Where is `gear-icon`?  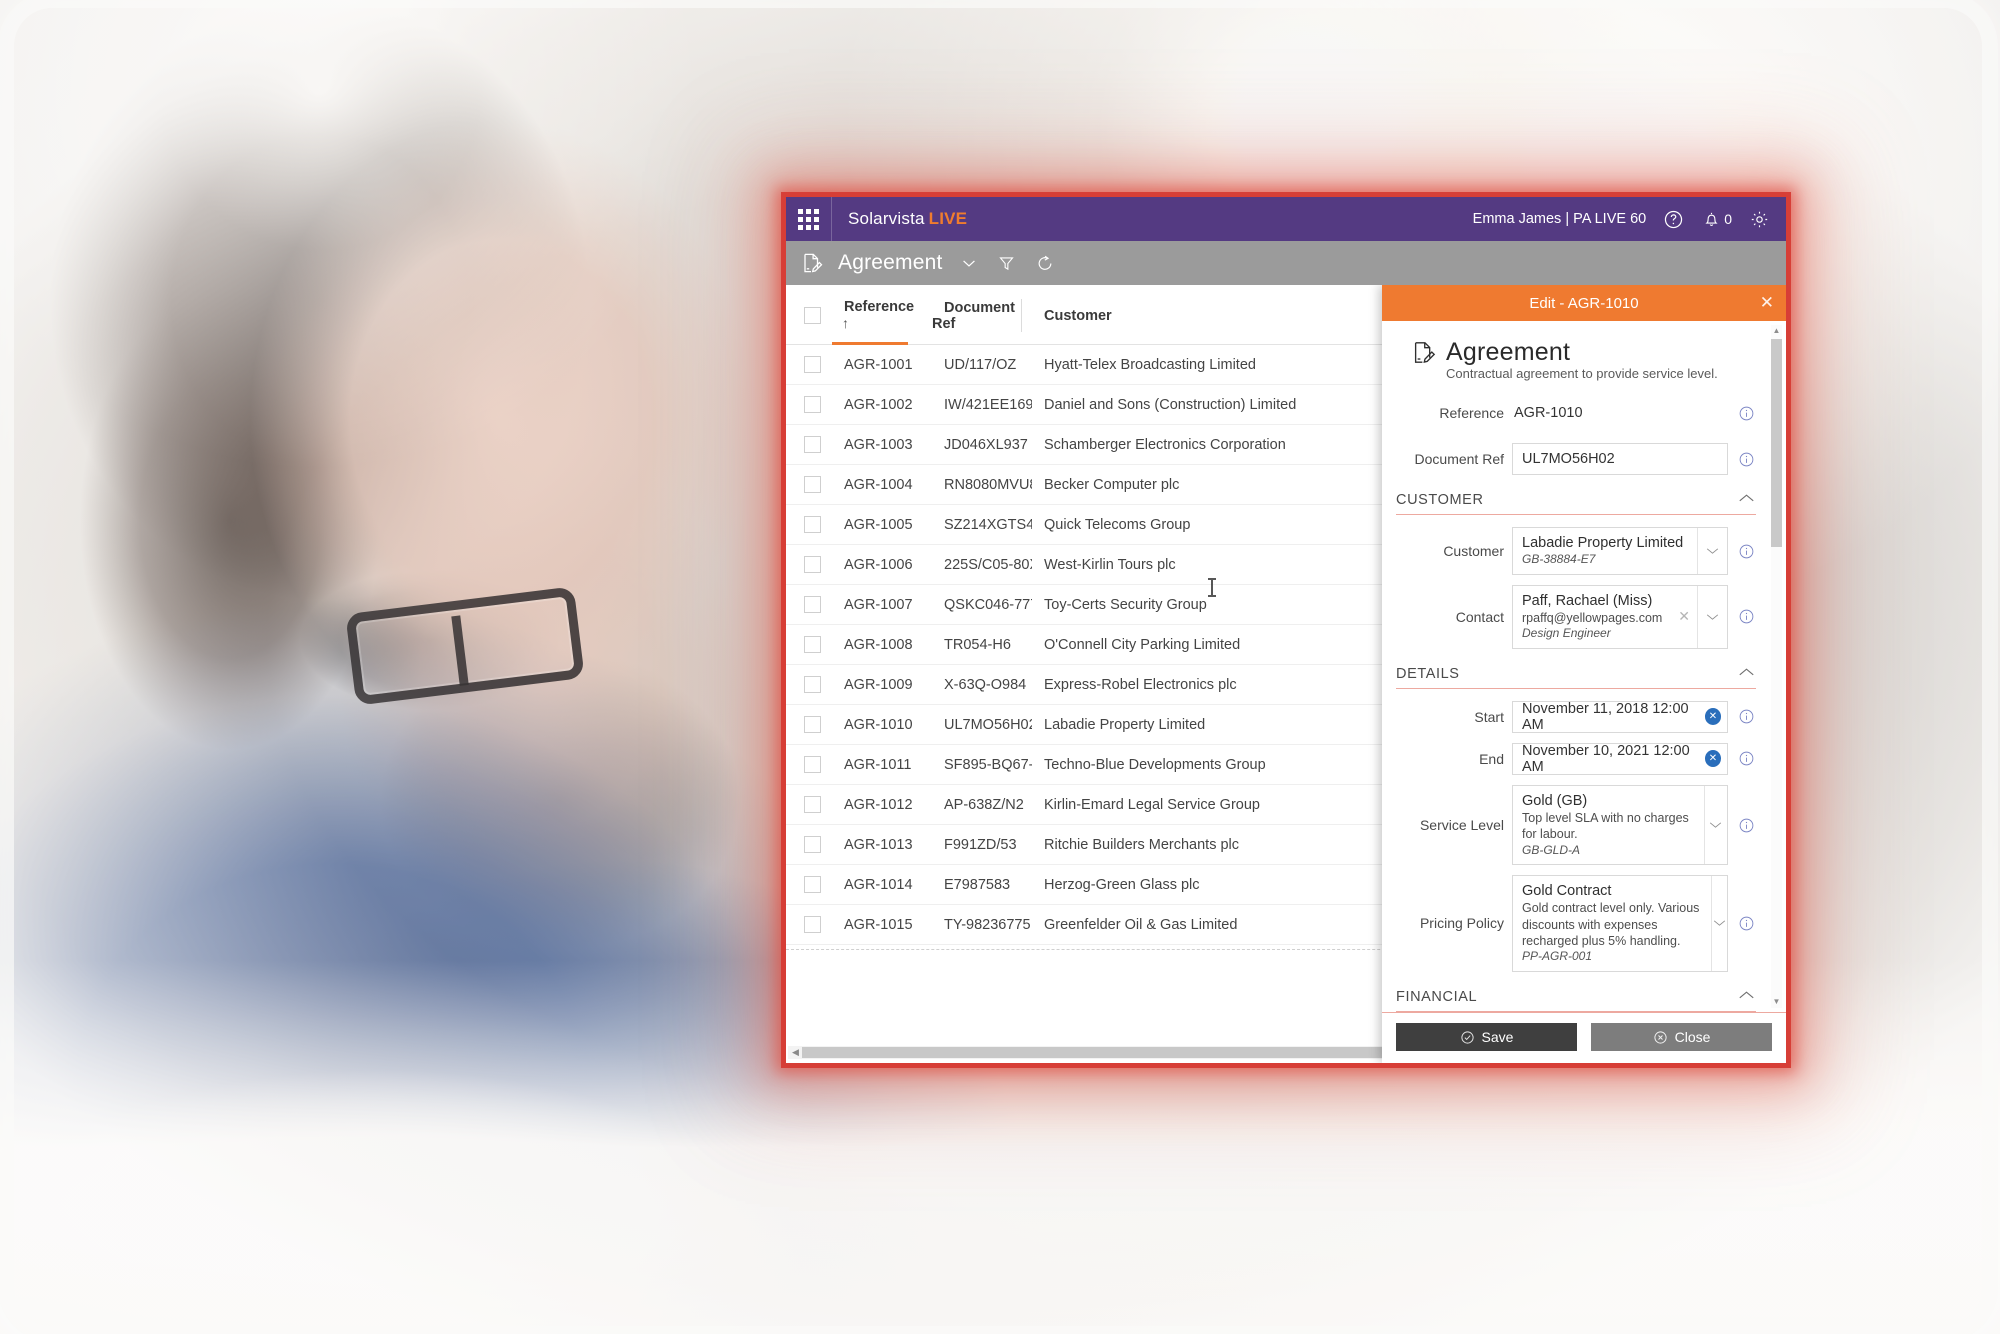
gear-icon is located at coordinates (1759, 219).